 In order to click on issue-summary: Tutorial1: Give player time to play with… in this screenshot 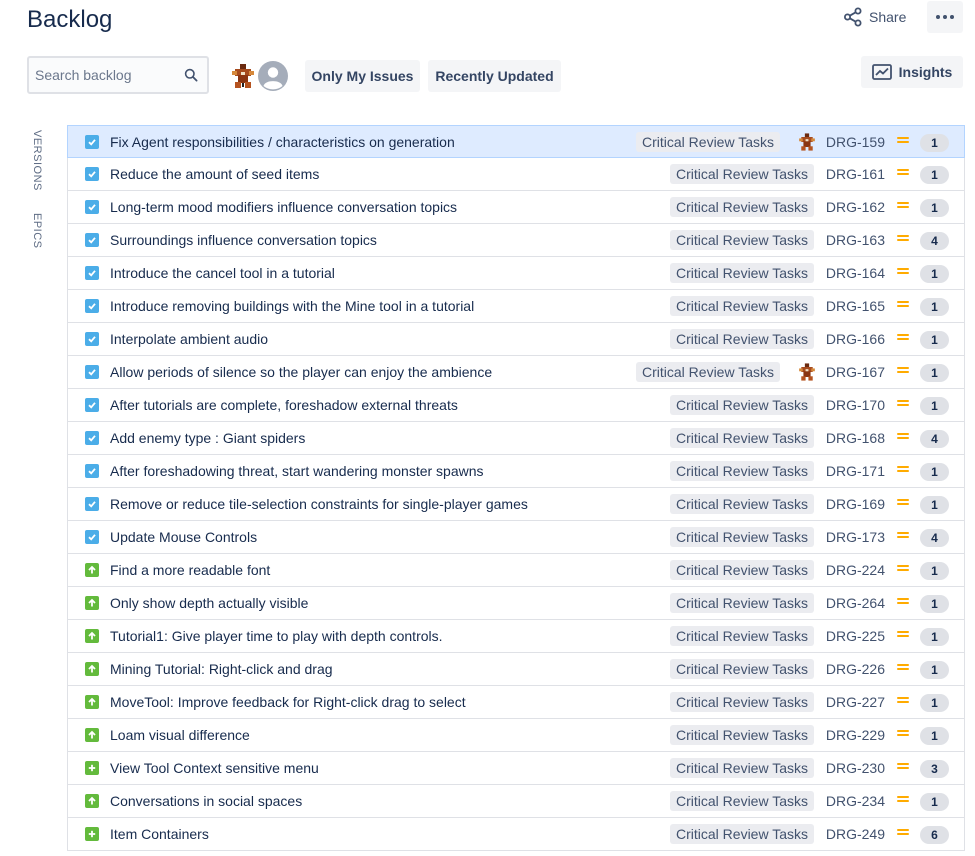, I will do `click(276, 636)`.